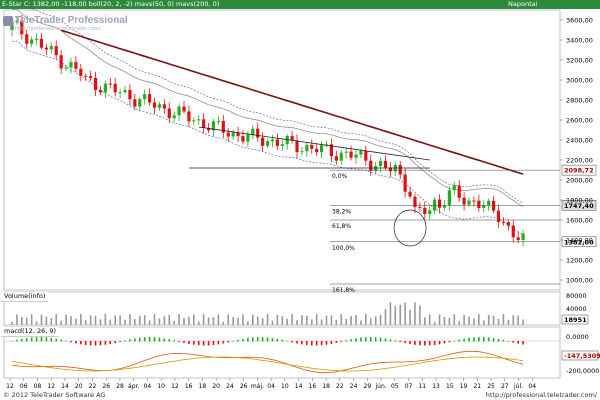 This screenshot has width=600, height=400. What do you see at coordinates (409, 386) in the screenshot?
I see `x-tick-label: 07` at bounding box center [409, 386].